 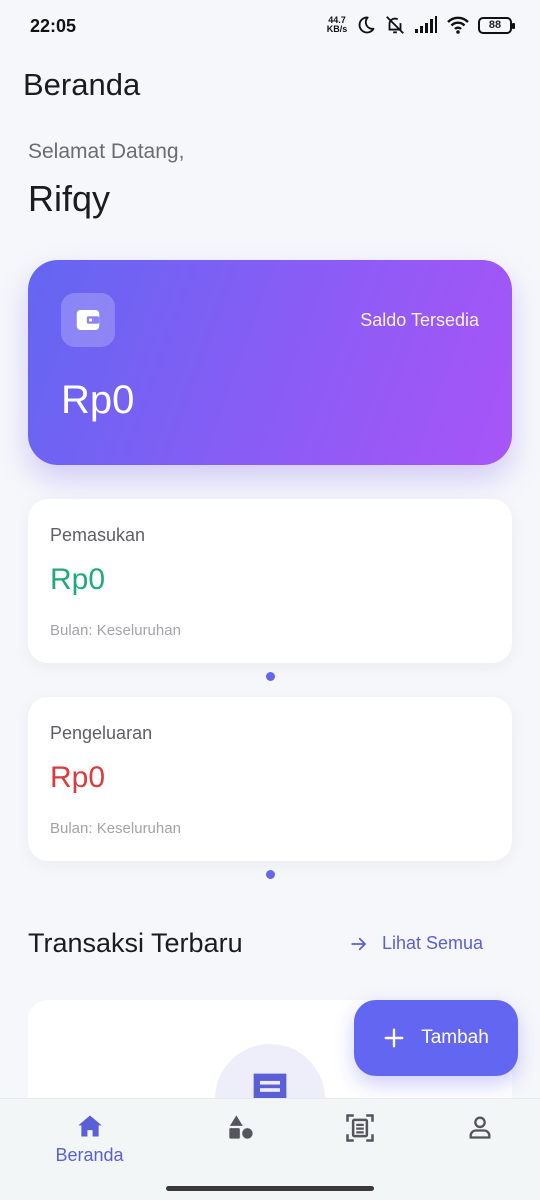 I want to click on nav-item-scan, so click(x=359, y=1140).